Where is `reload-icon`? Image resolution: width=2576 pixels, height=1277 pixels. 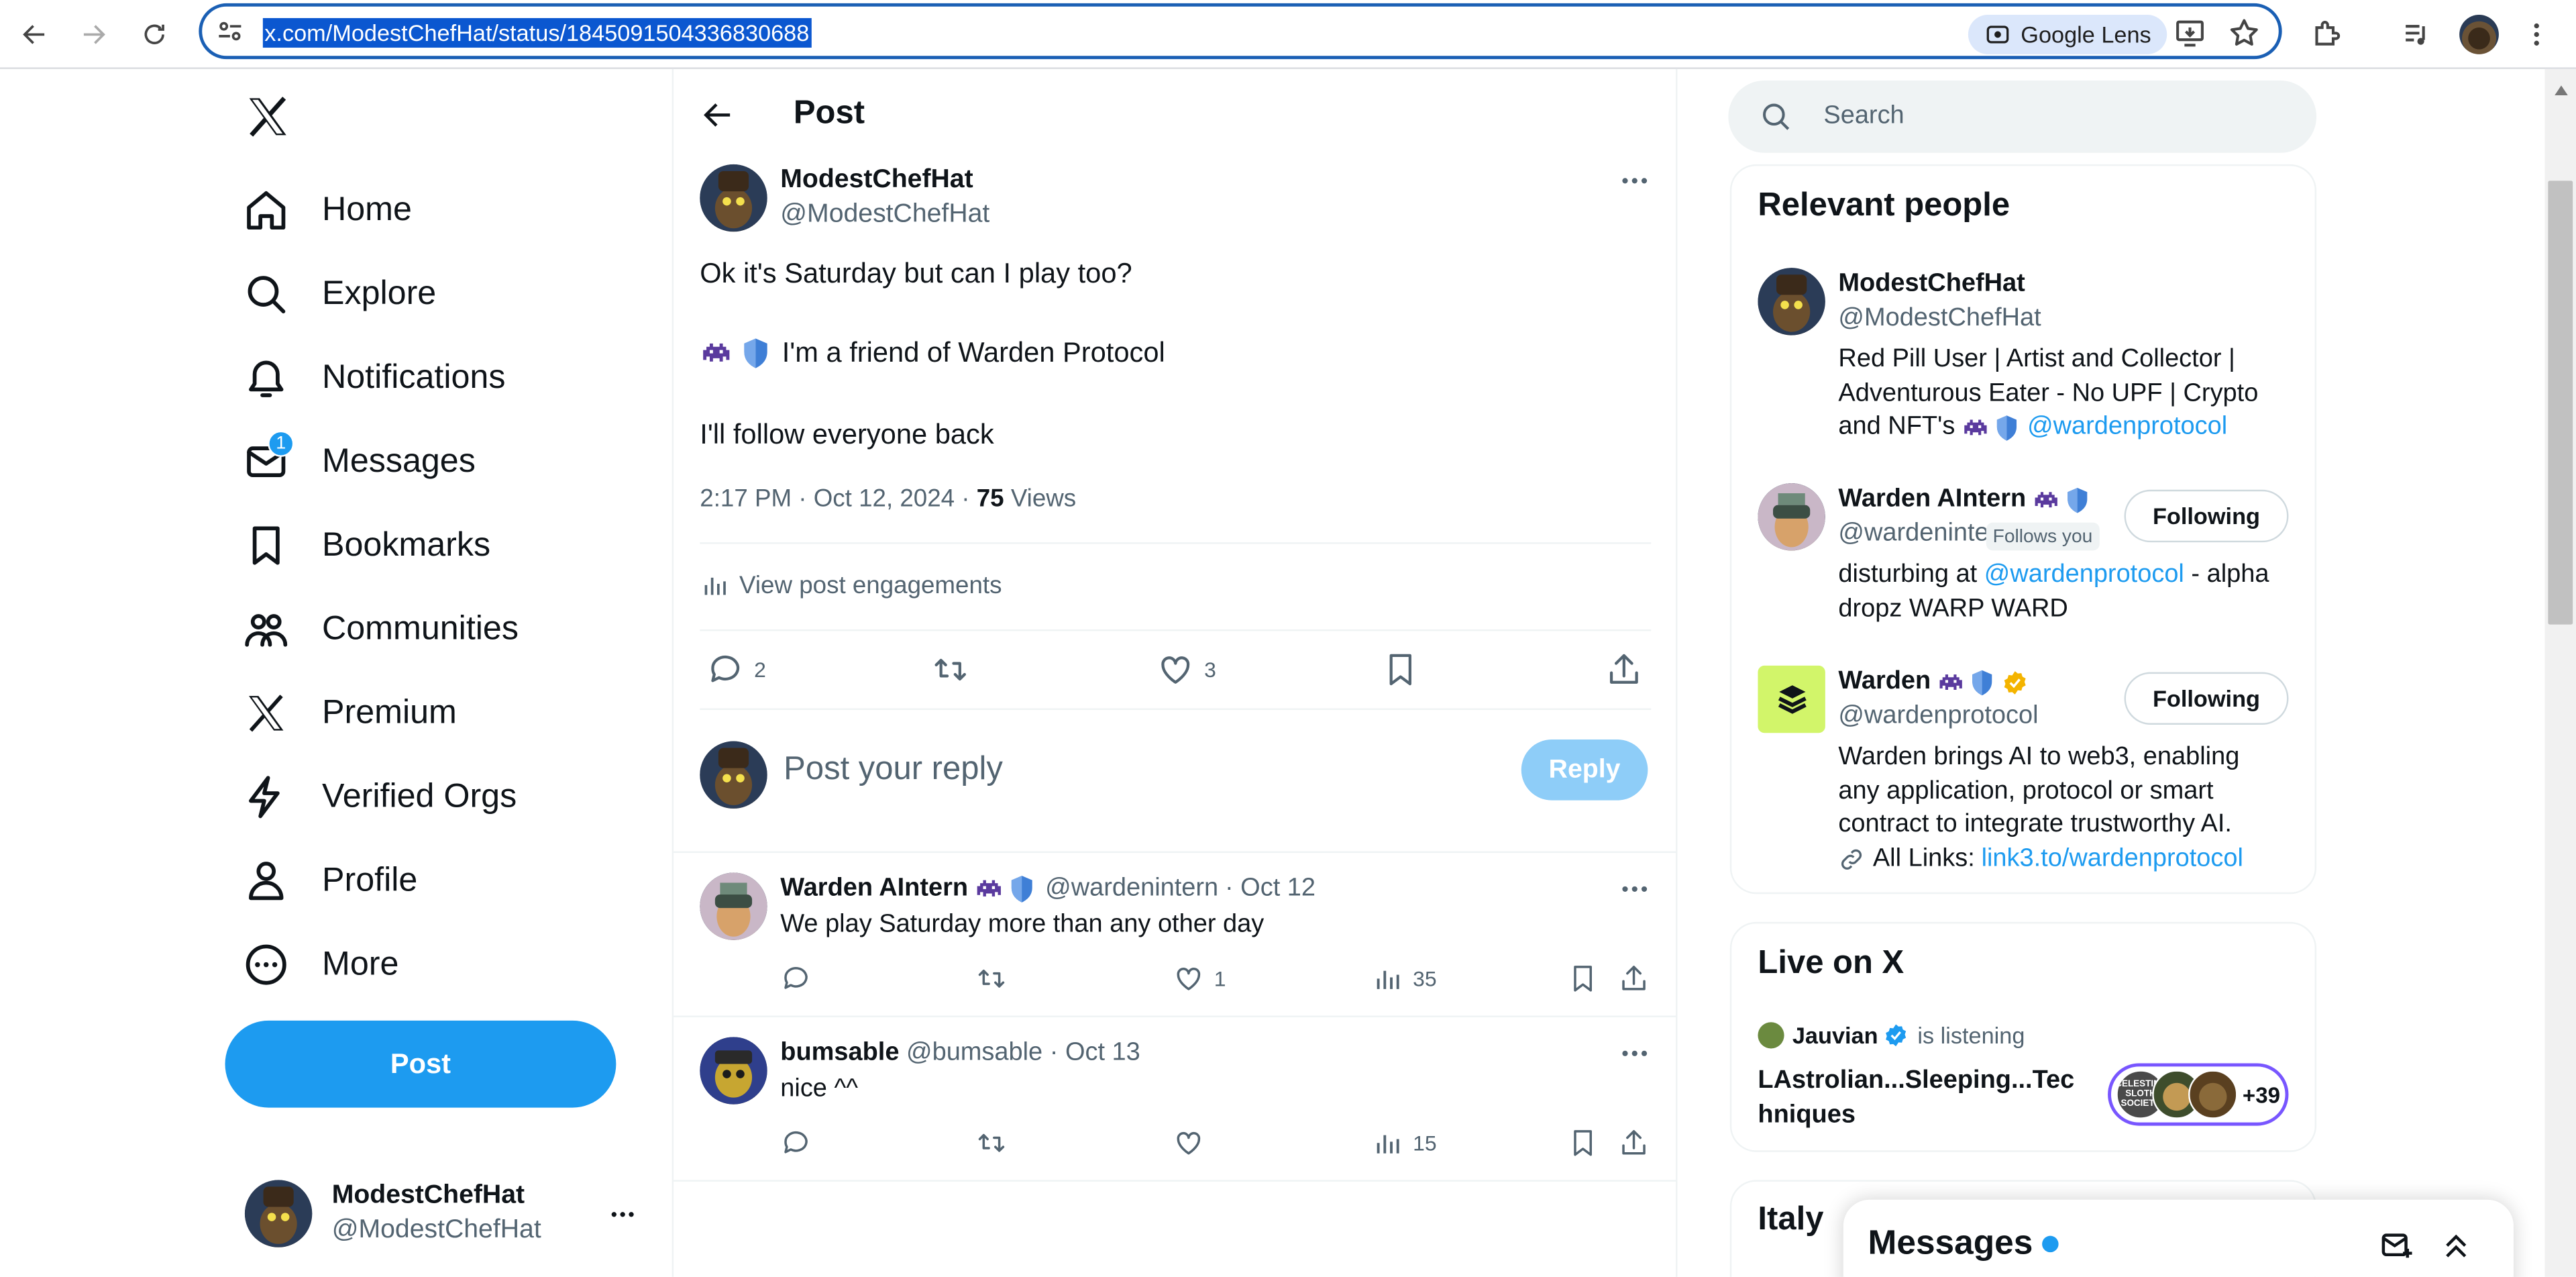
reload-icon is located at coordinates (154, 34).